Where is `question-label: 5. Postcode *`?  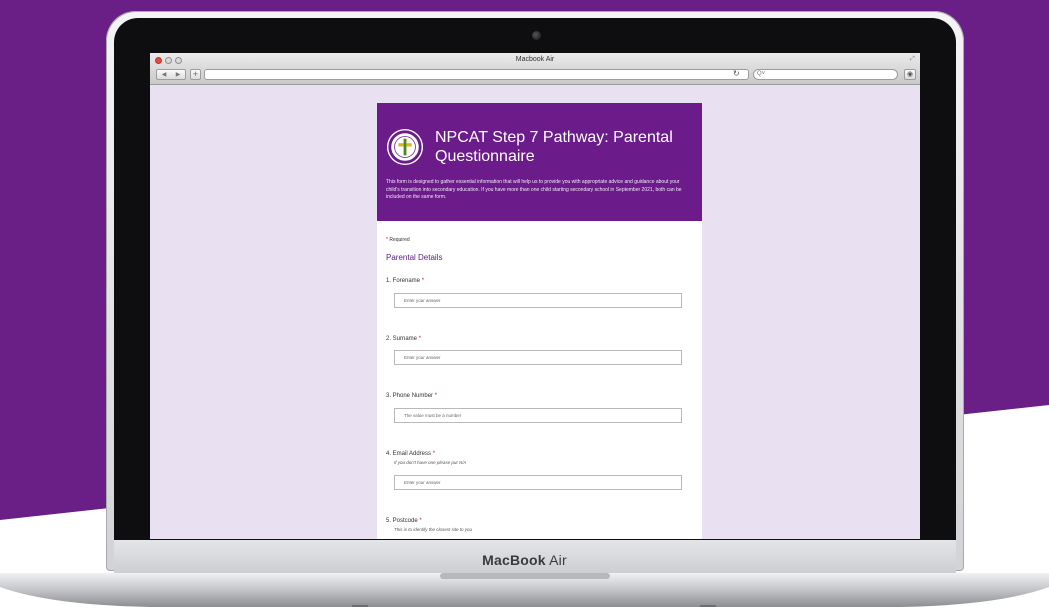
question-label: 5. Postcode * is located at coordinates (404, 521).